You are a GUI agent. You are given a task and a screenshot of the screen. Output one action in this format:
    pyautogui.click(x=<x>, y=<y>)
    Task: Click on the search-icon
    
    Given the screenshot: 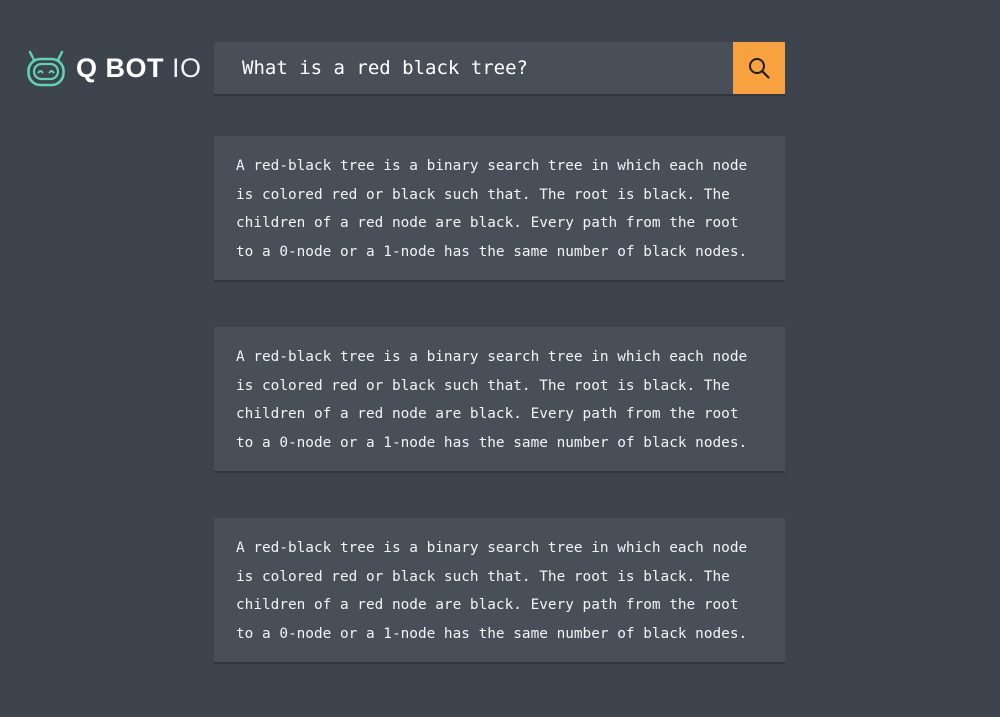 What is the action you would take?
    pyautogui.click(x=759, y=68)
    